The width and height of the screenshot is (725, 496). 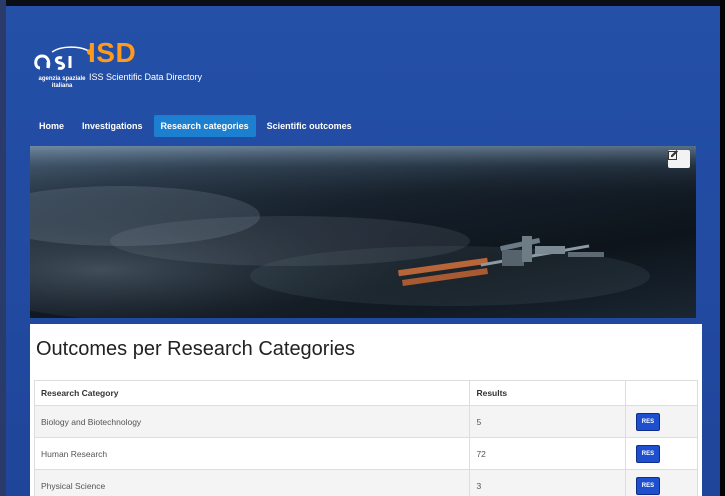 I want to click on nav-research-categories: Research categories, so click(x=204, y=126).